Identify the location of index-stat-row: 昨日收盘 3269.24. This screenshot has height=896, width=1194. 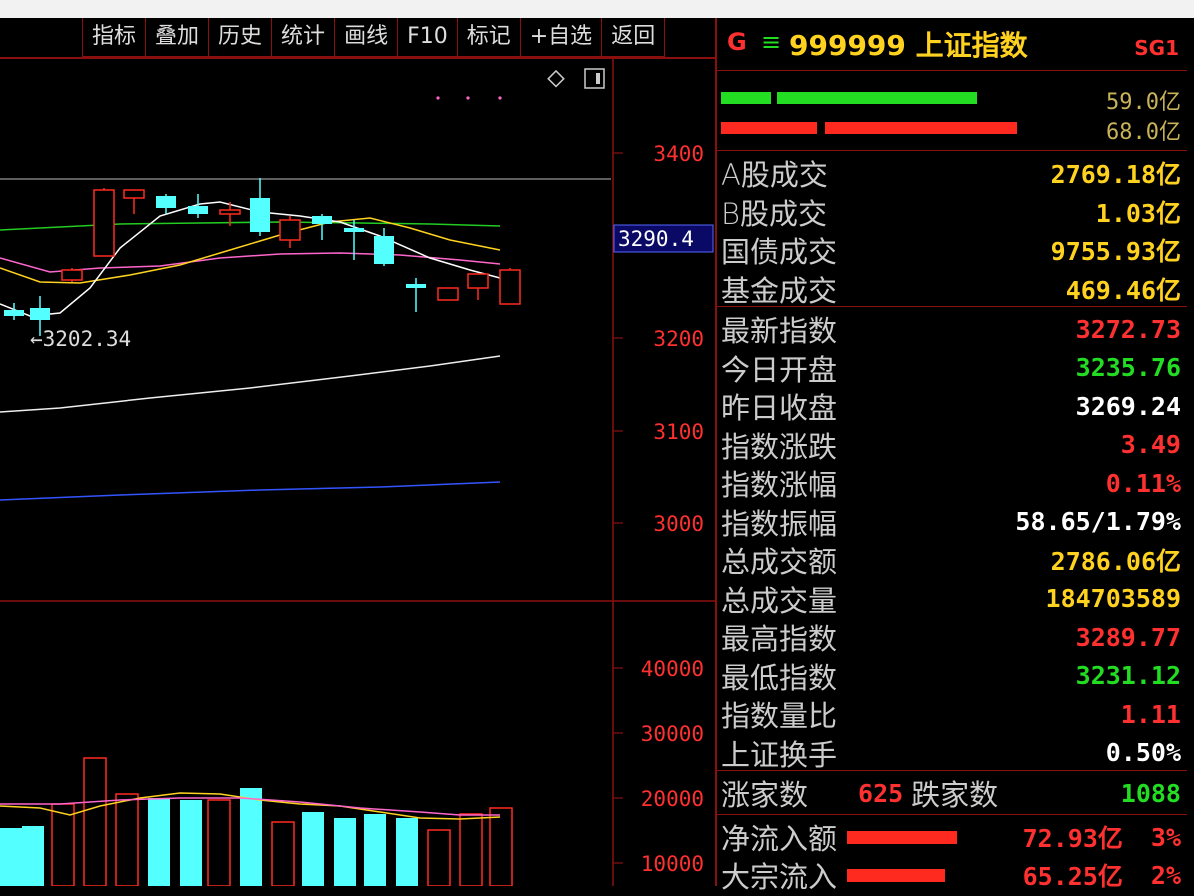
(951, 406).